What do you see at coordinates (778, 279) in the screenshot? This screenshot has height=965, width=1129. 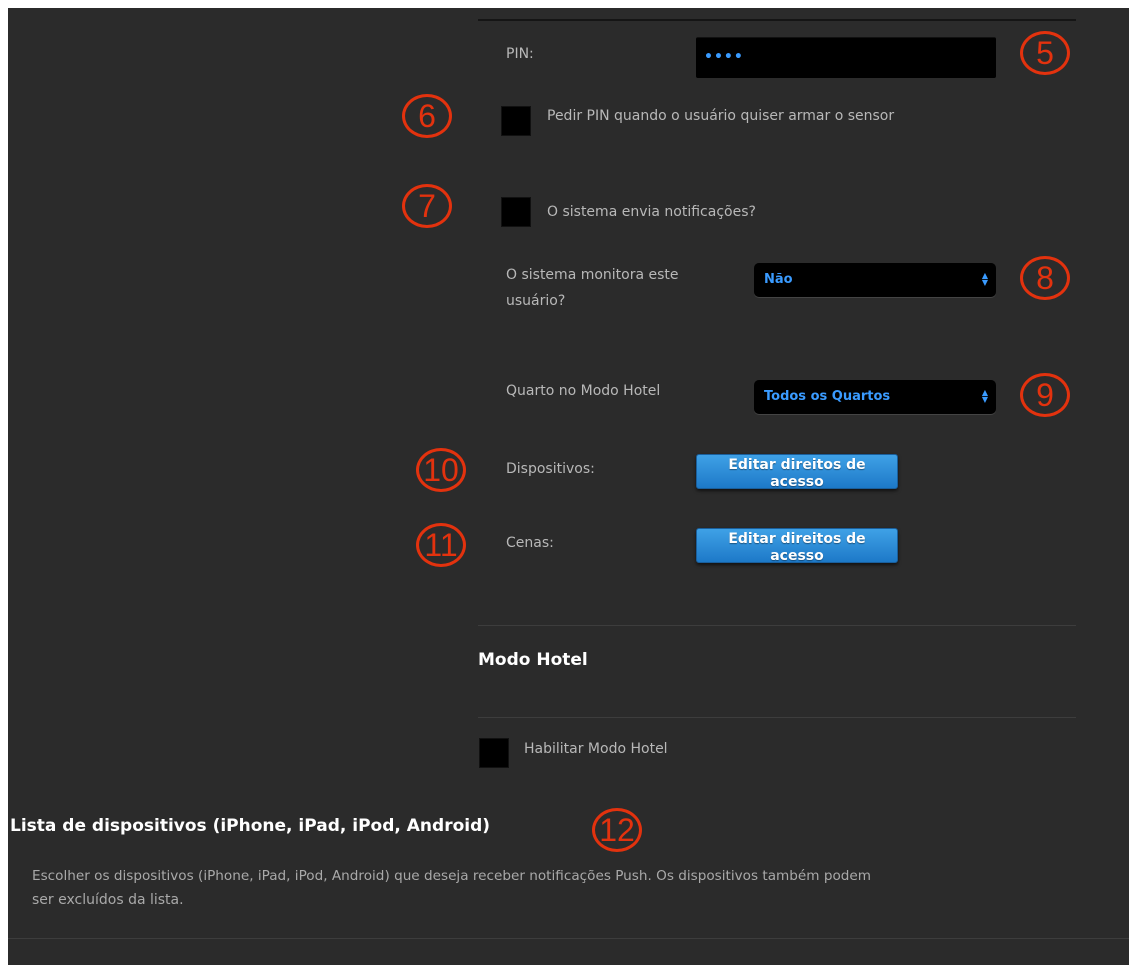 I see `monitor-selected-value: Não` at bounding box center [778, 279].